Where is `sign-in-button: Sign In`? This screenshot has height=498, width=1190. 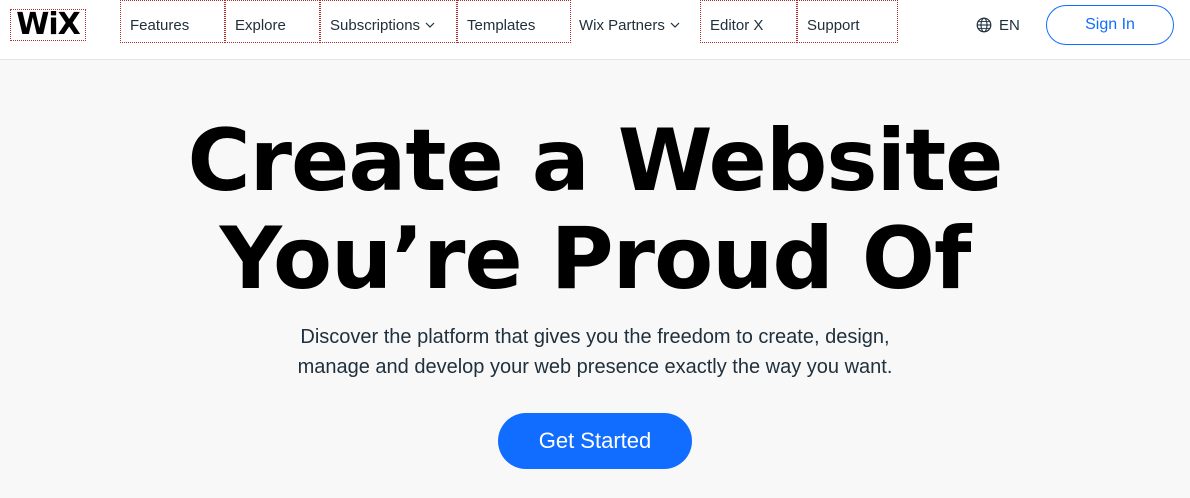 sign-in-button: Sign In is located at coordinates (1110, 25).